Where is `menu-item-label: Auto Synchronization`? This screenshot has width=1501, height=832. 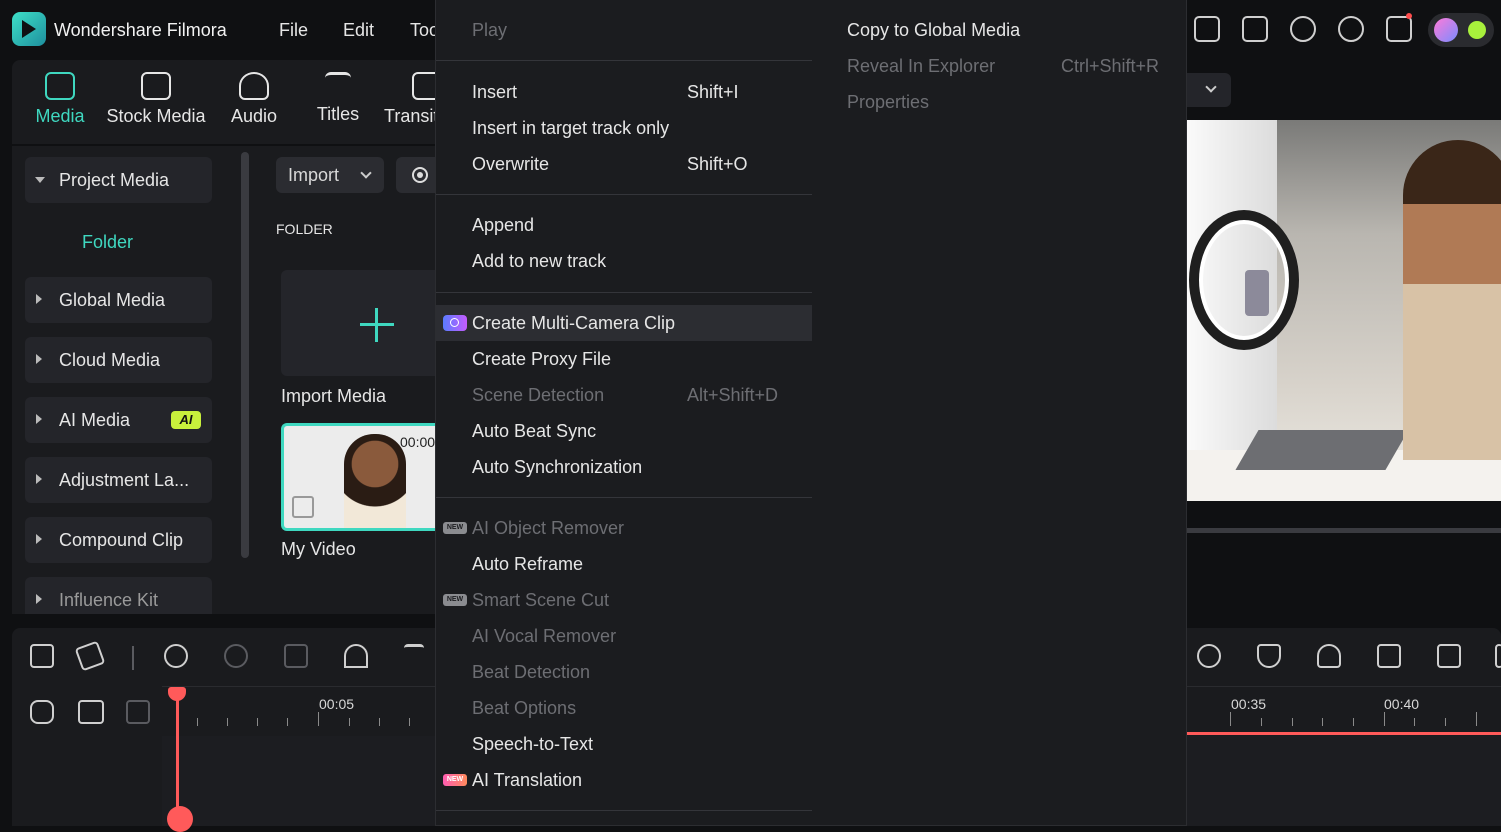
menu-item-label: Auto Synchronization is located at coordinates (557, 467).